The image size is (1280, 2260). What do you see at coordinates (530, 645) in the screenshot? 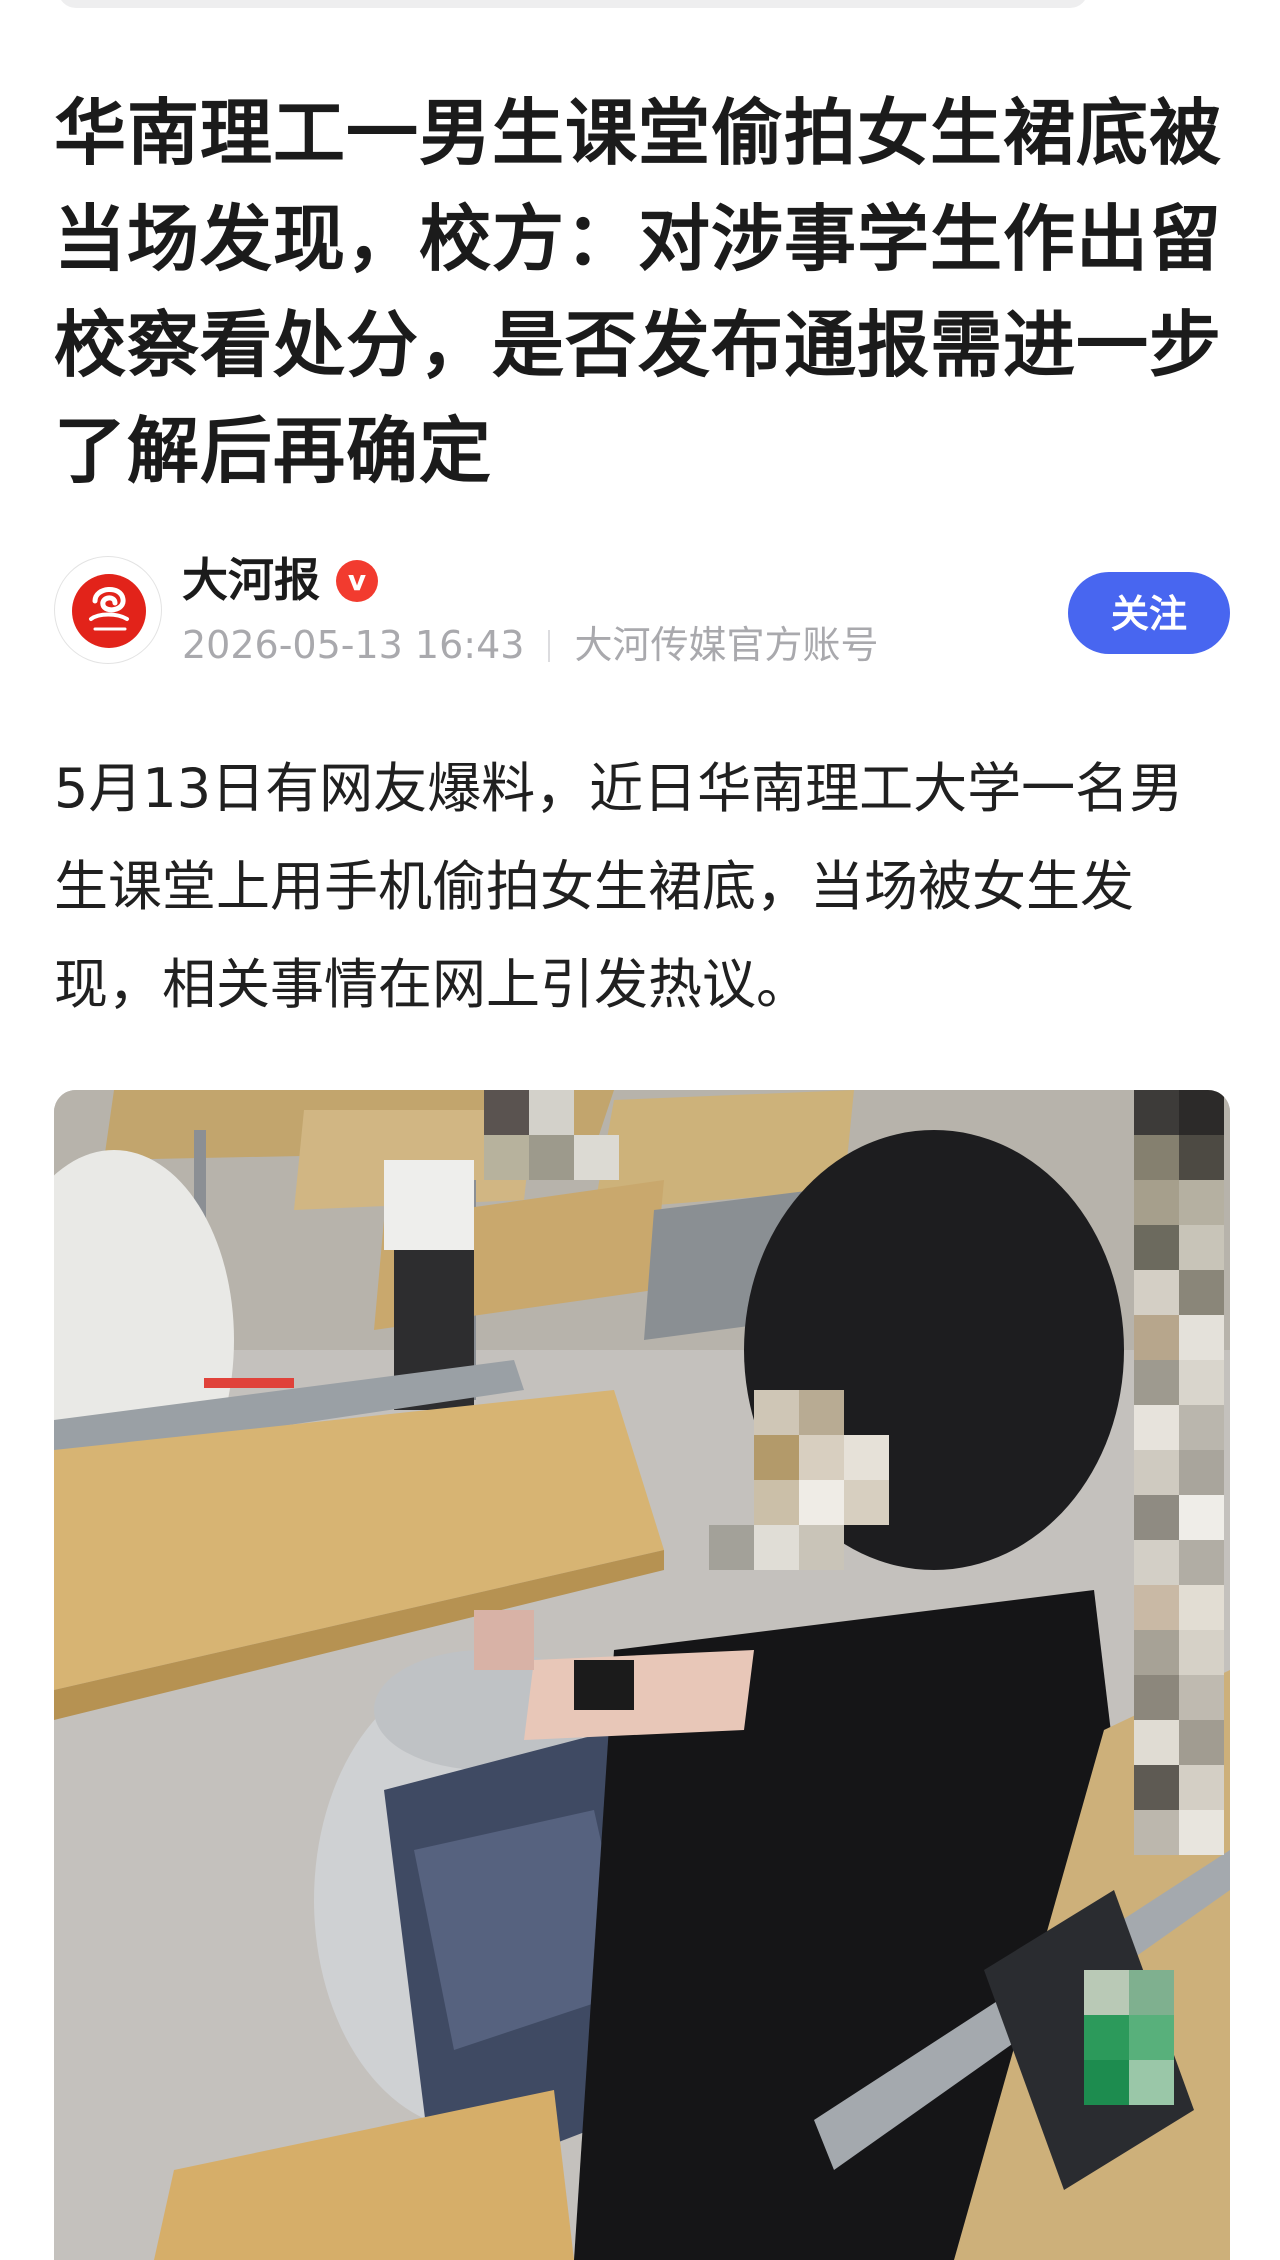
I see `post-meta: 2026-05-13 16:43 大河传媒官方账号` at bounding box center [530, 645].